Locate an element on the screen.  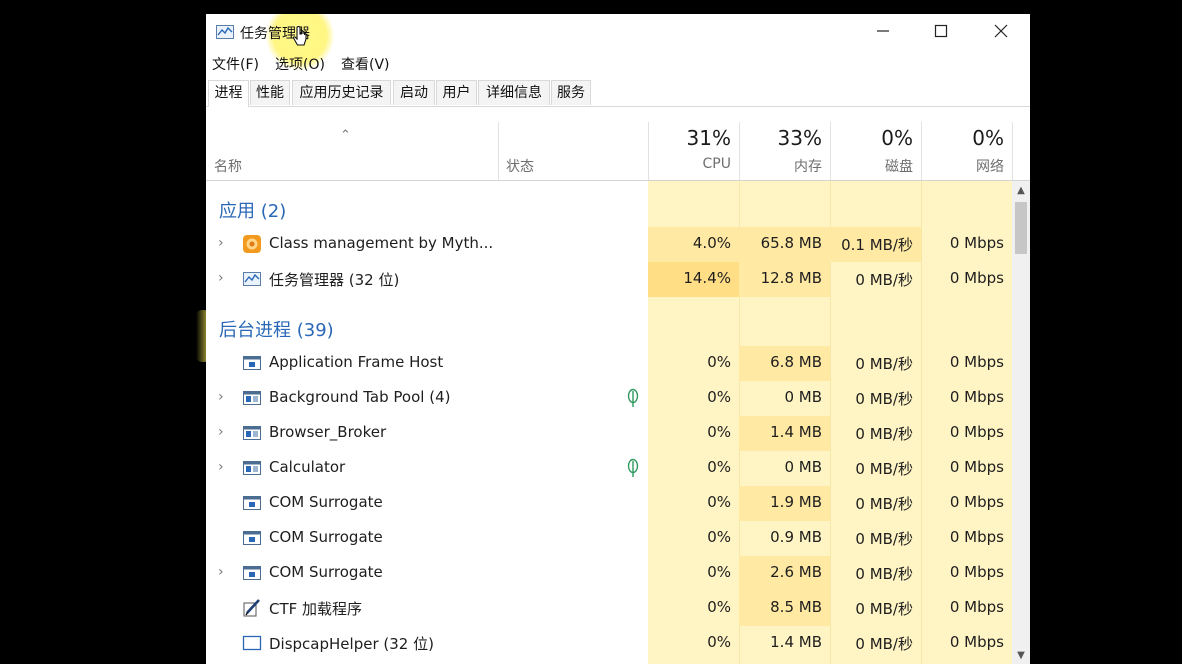
menu-file: 文件(F) is located at coordinates (235, 64).